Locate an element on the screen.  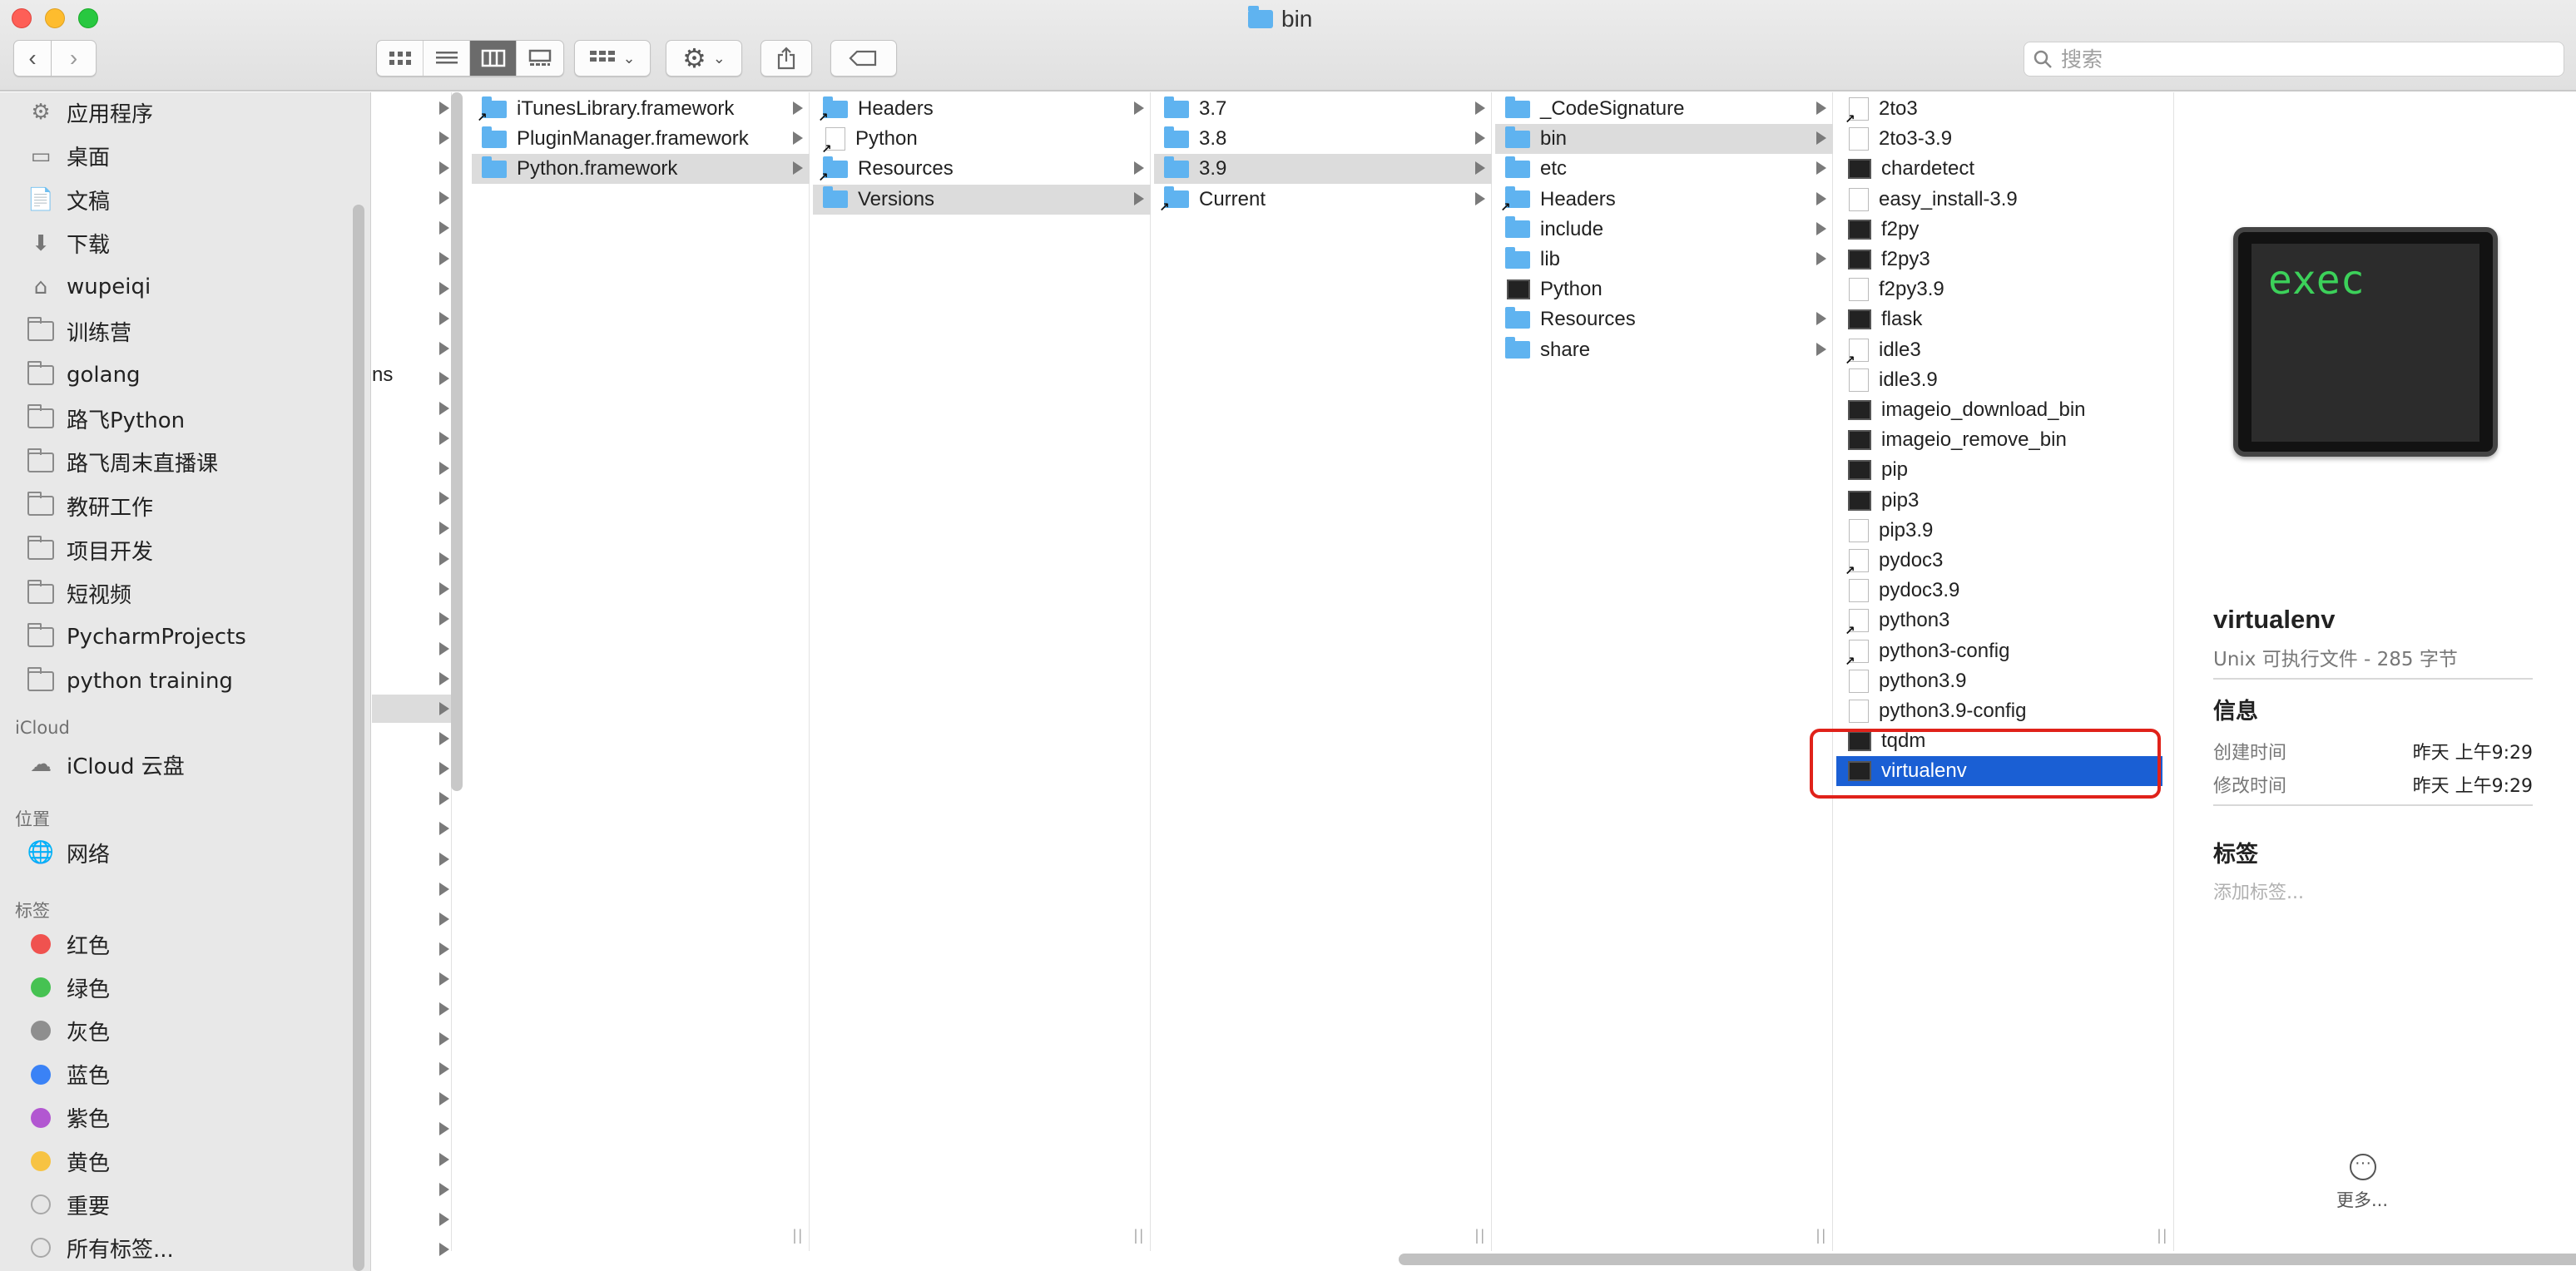
minimize-window-button is located at coordinates (55, 18).